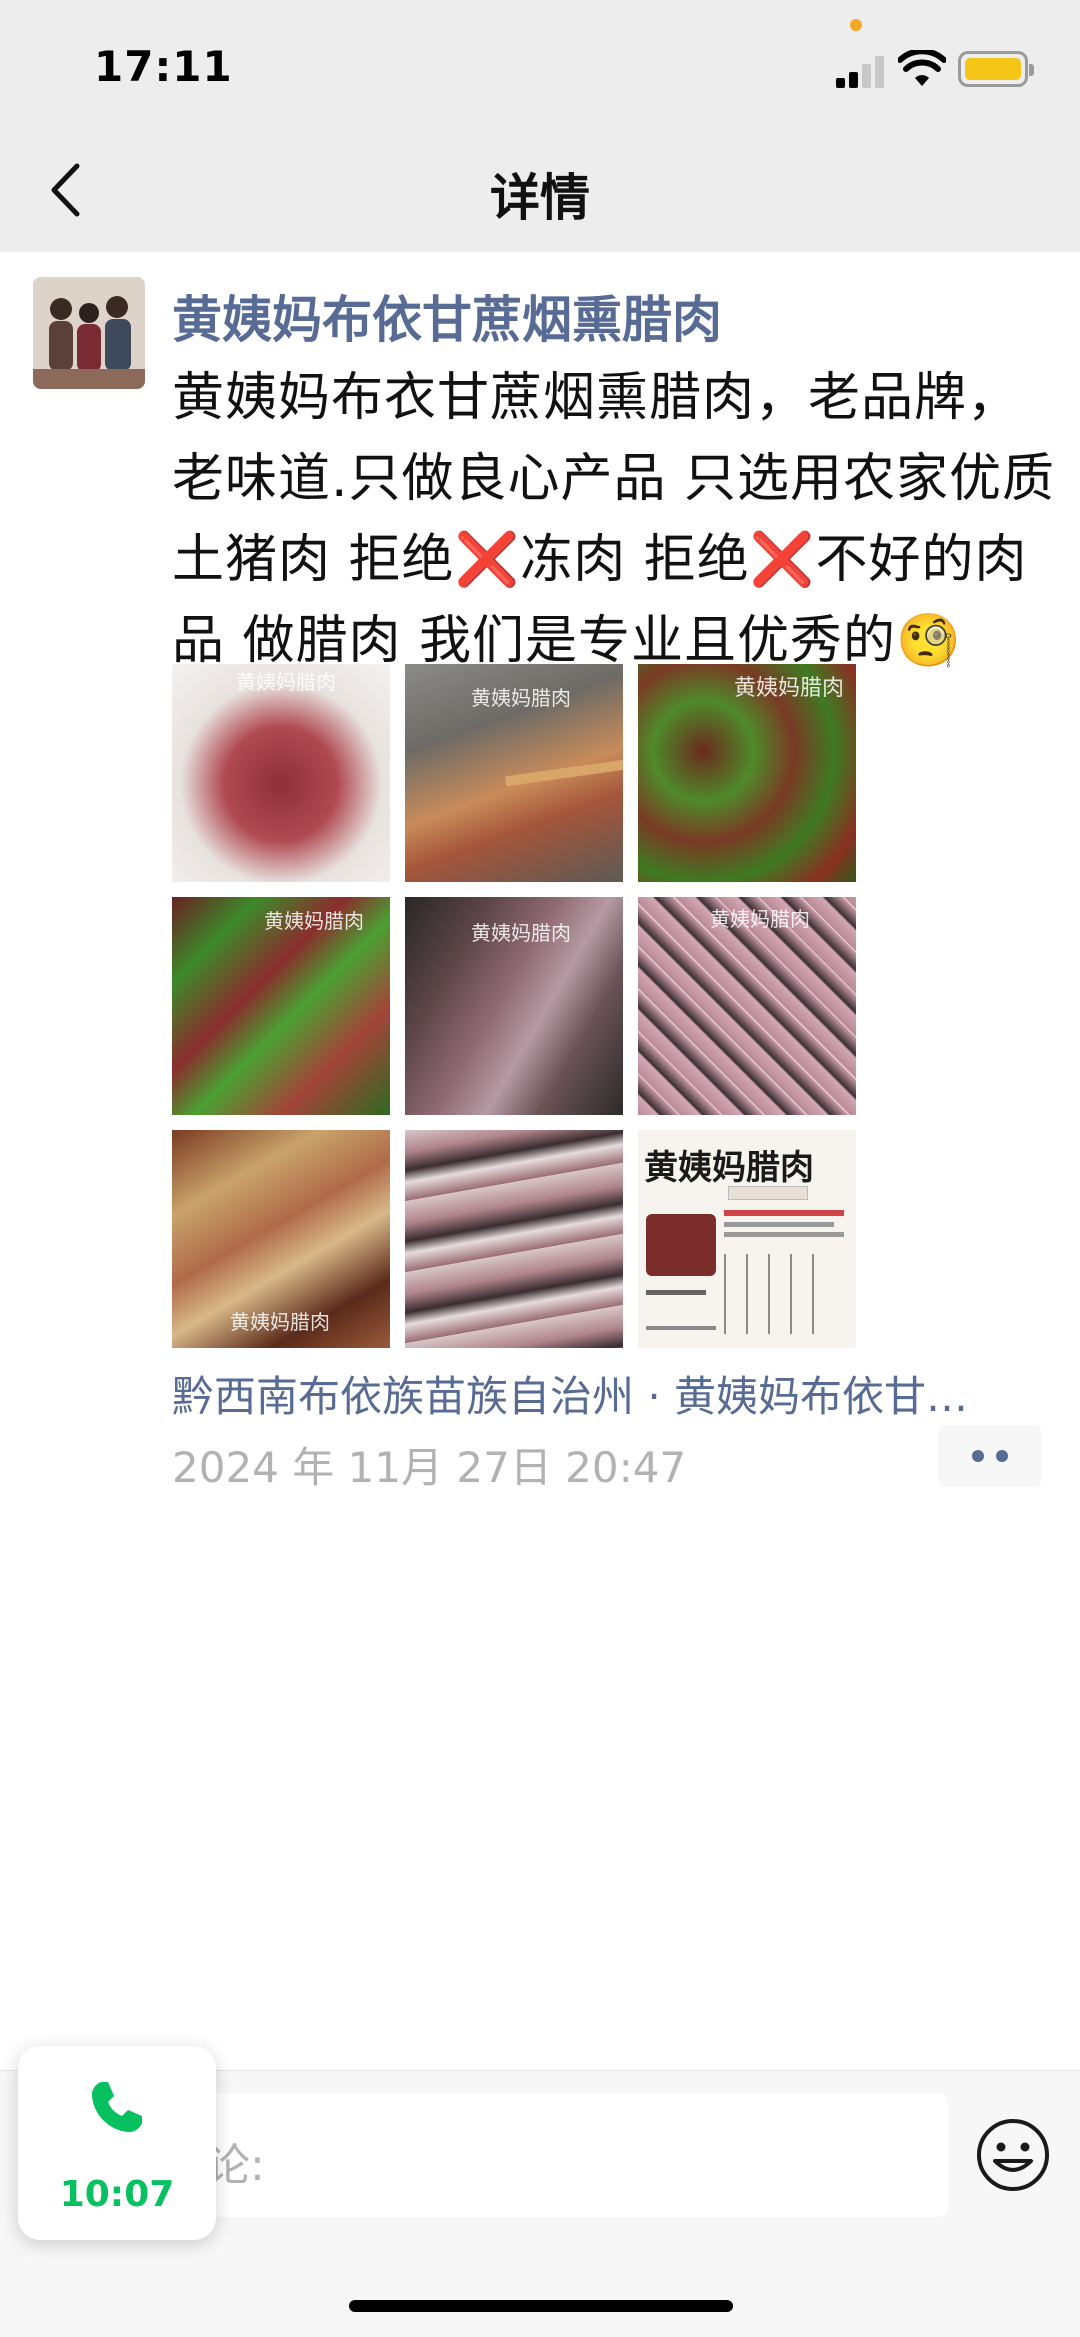  What do you see at coordinates (281, 1239) in the screenshot?
I see `photo-translucent-cured-meat: 黄姨妈腊肉` at bounding box center [281, 1239].